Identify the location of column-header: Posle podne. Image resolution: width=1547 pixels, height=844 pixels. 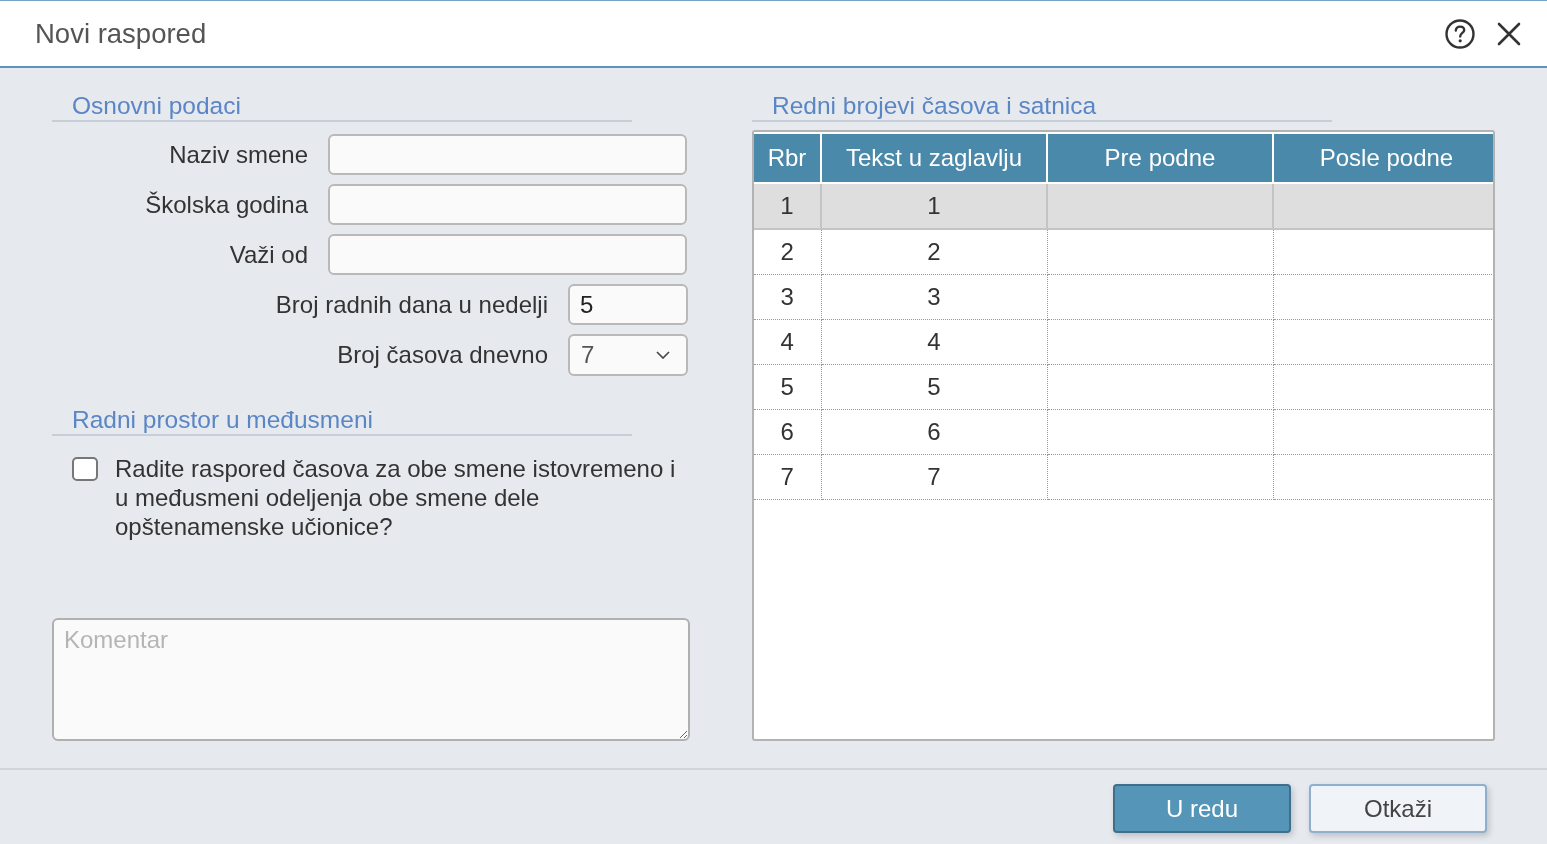
(1383, 158).